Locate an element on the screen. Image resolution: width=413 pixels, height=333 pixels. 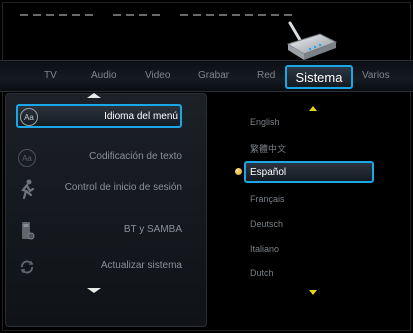
tab-grabar: Grabar is located at coordinates (213, 75).